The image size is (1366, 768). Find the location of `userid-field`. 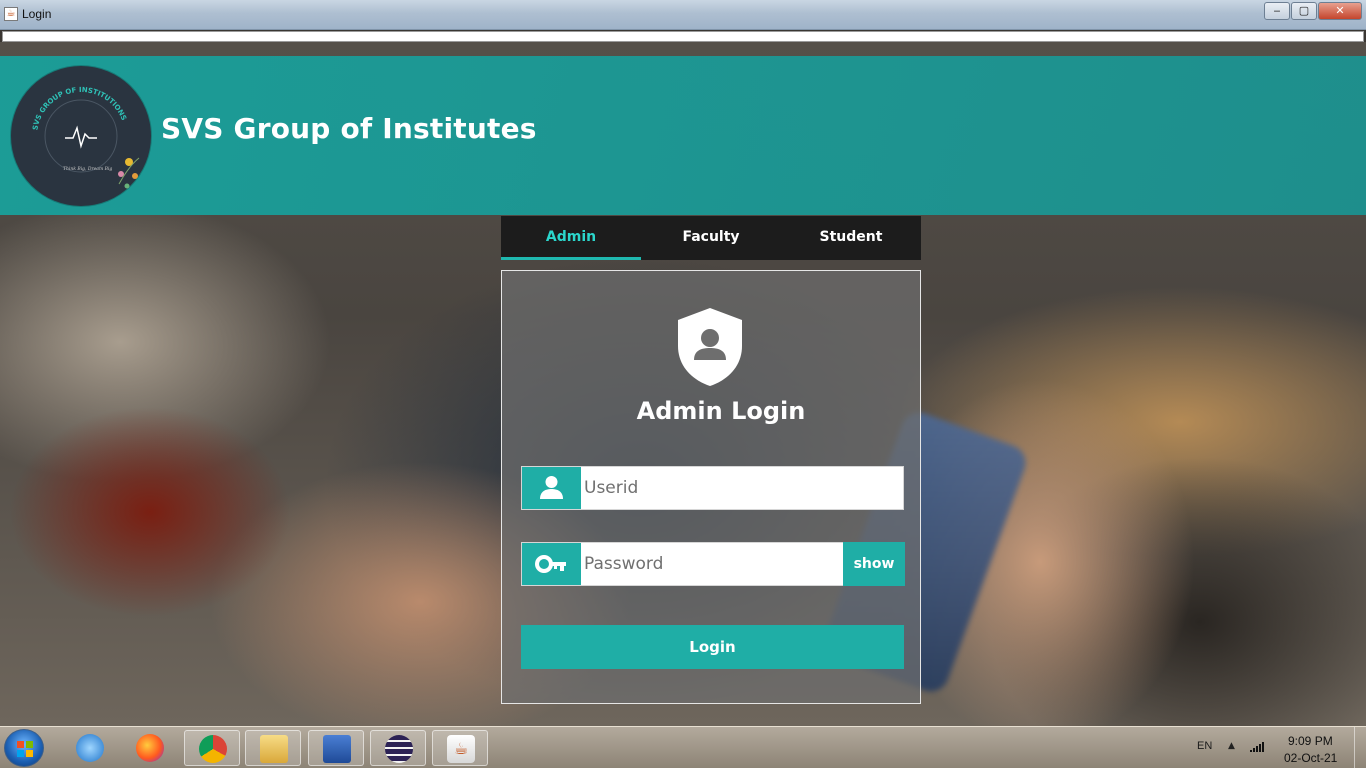

userid-field is located at coordinates (712, 488).